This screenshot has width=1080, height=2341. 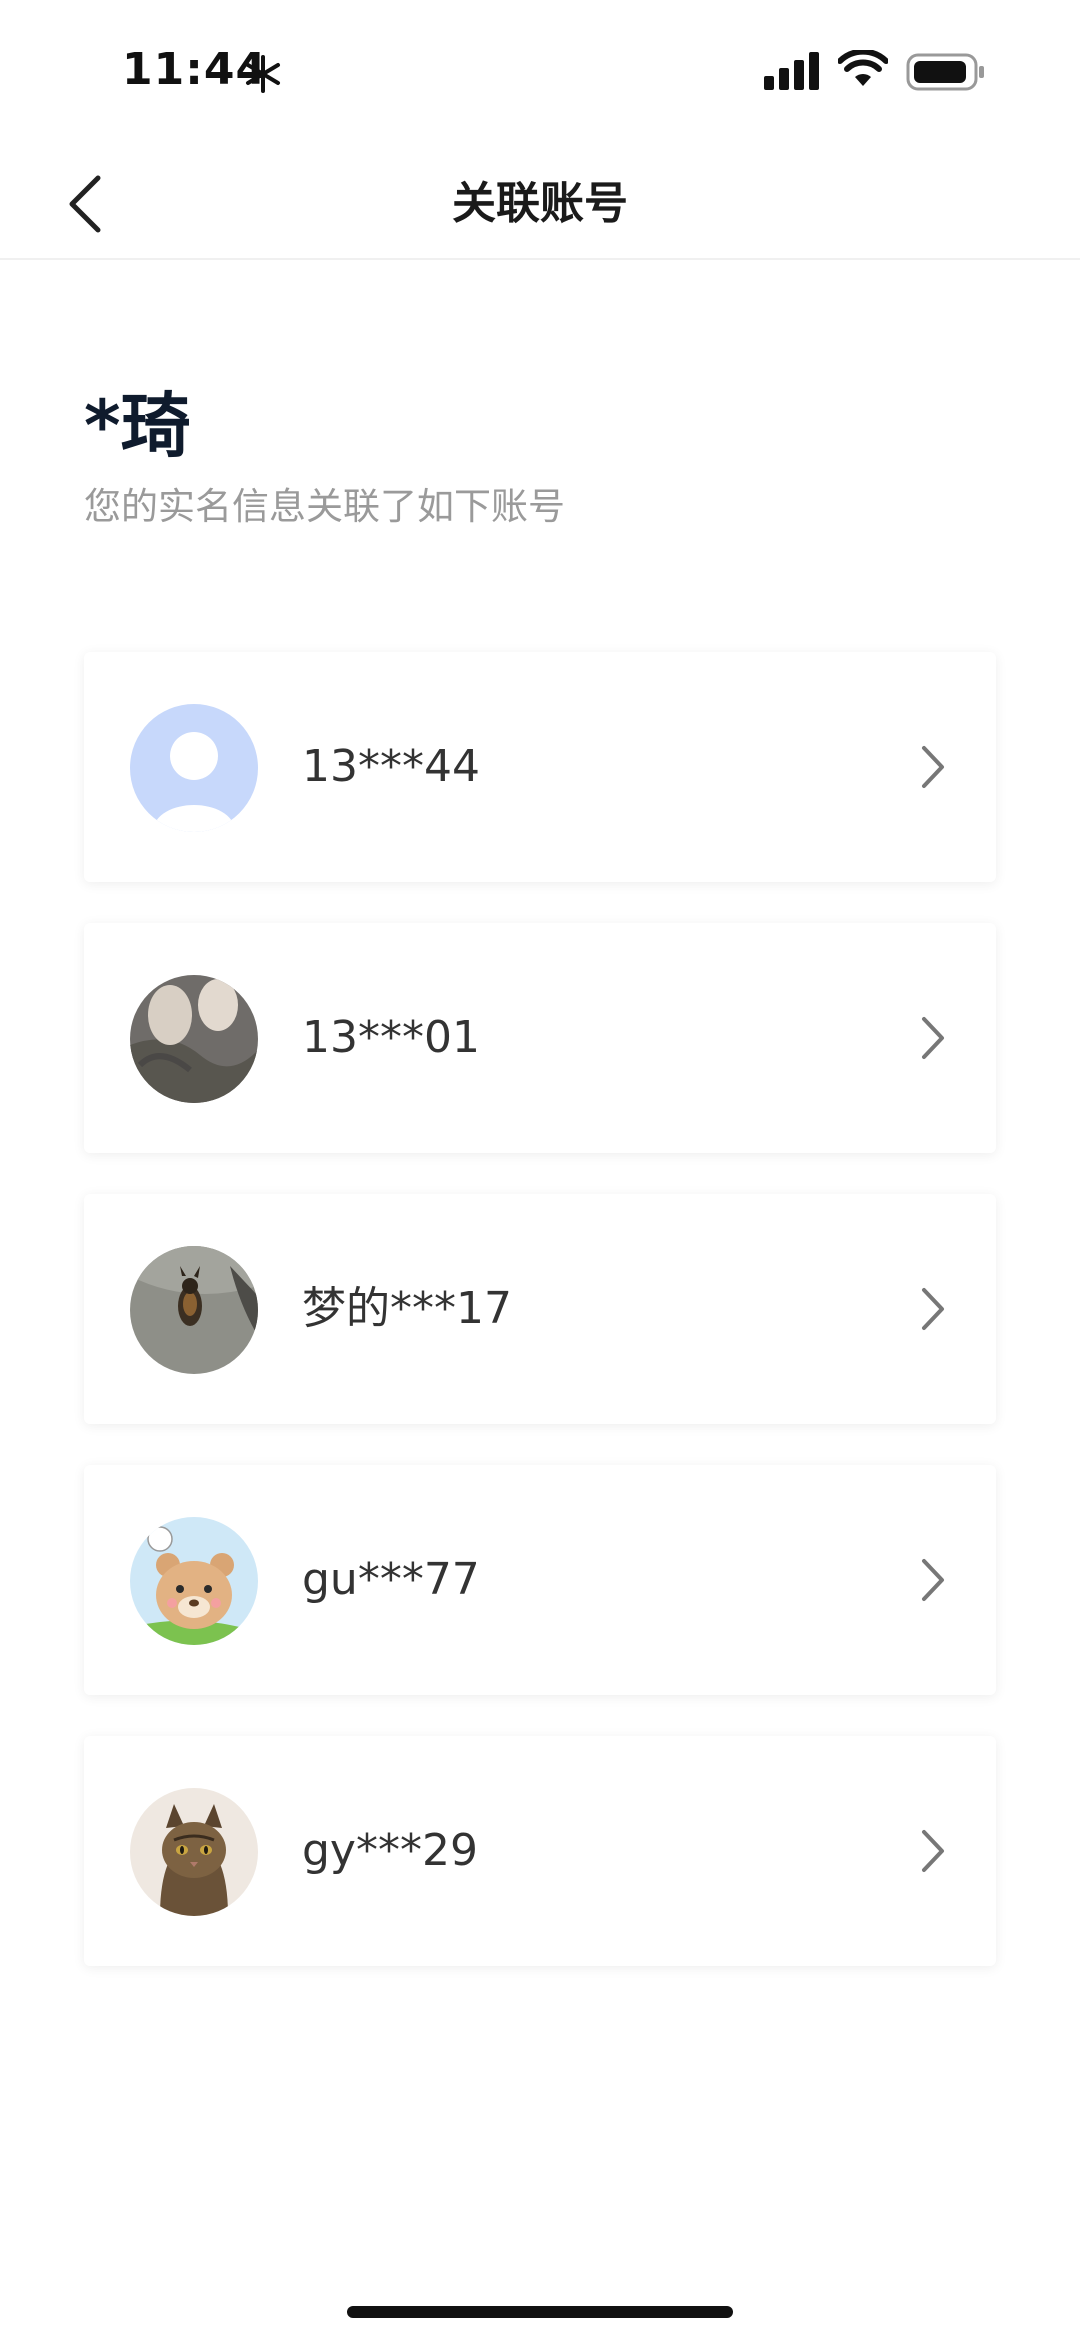 What do you see at coordinates (194, 768) in the screenshot?
I see `default-avatar-icon` at bounding box center [194, 768].